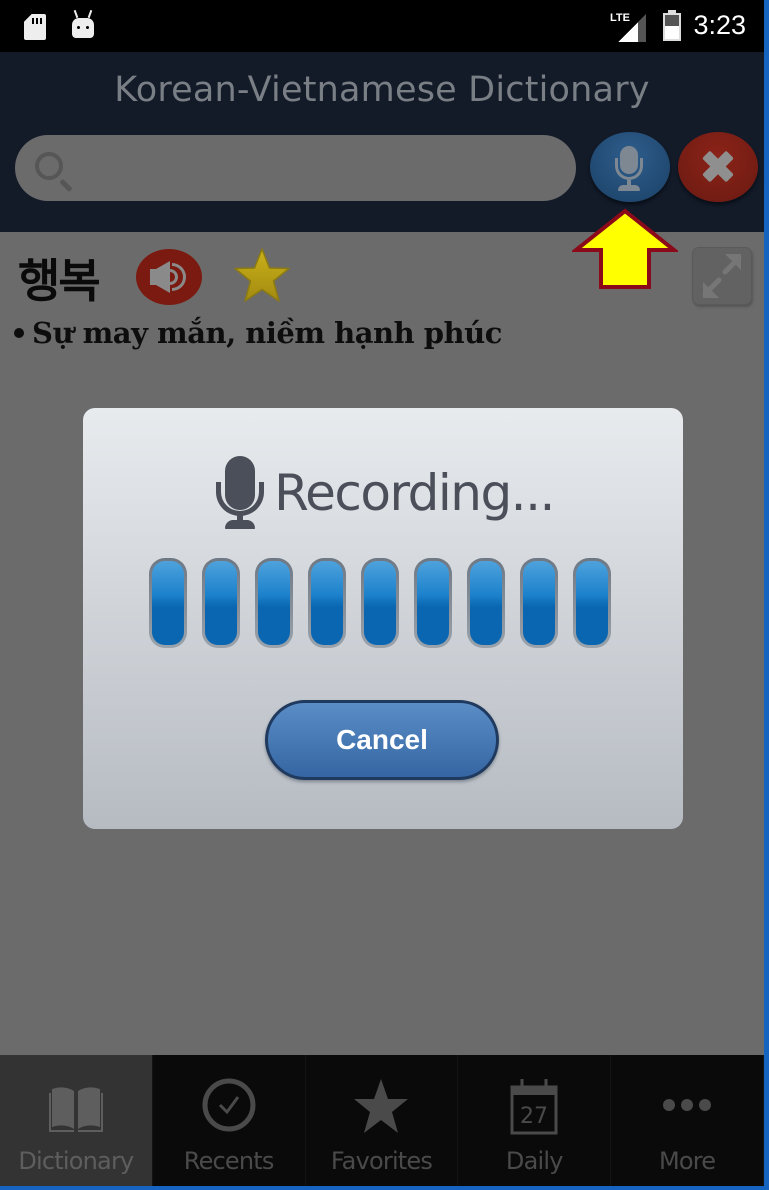 This screenshot has width=769, height=1190. What do you see at coordinates (381, 1161) in the screenshot?
I see `tab-label: Favorites` at bounding box center [381, 1161].